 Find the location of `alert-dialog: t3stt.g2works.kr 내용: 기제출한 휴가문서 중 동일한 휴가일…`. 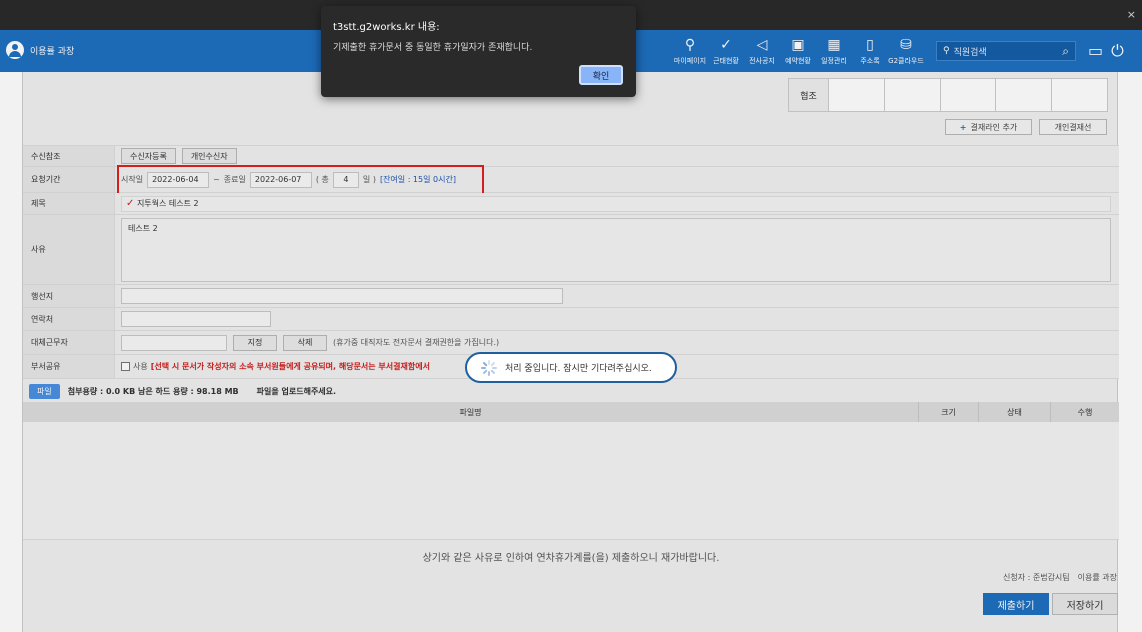

alert-dialog: t3stt.g2works.kr 내용: 기제출한 휴가문서 중 동일한 휴가일… is located at coordinates (478, 51).